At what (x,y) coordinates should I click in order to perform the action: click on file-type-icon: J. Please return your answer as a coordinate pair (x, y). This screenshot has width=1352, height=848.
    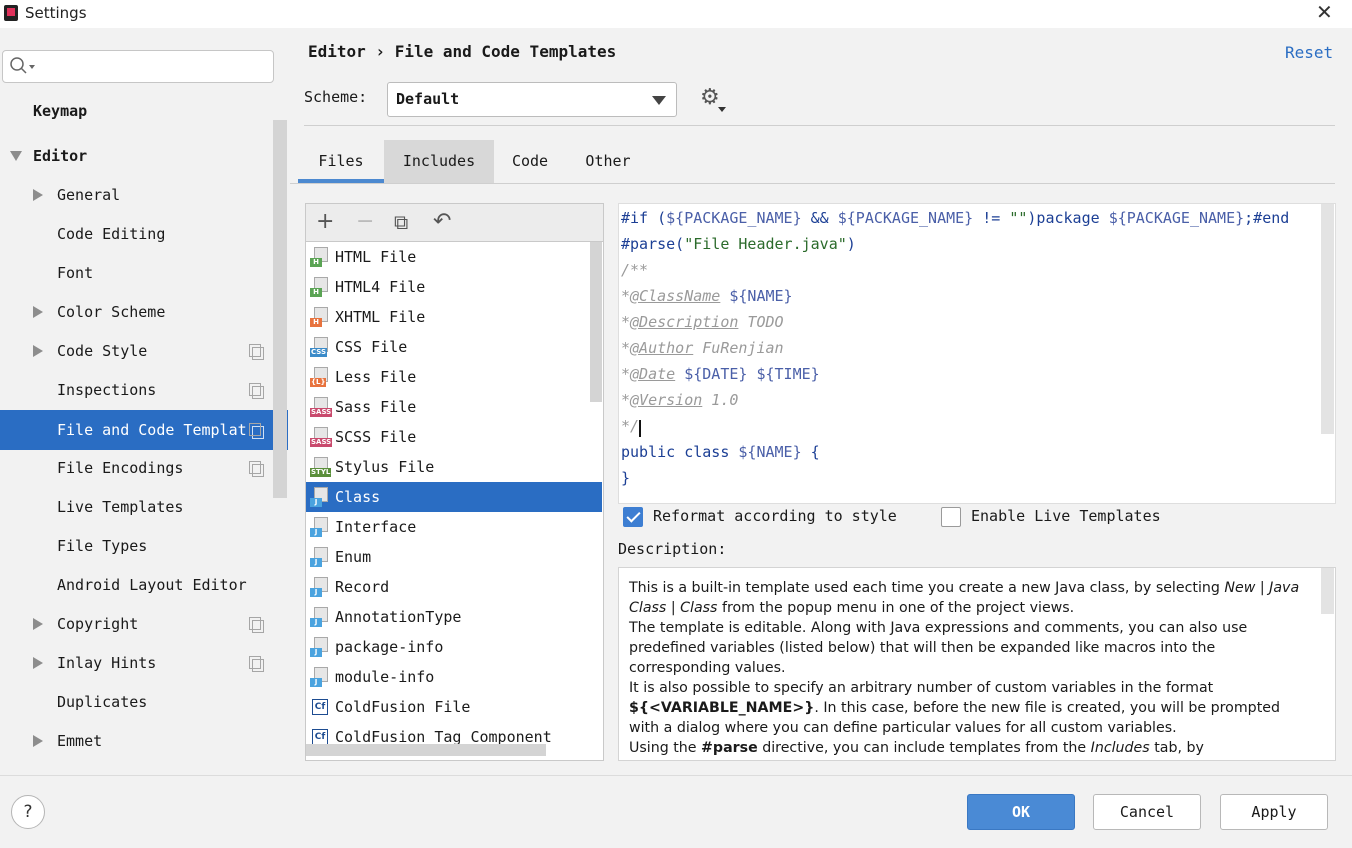
    Looking at the image, I should click on (320, 647).